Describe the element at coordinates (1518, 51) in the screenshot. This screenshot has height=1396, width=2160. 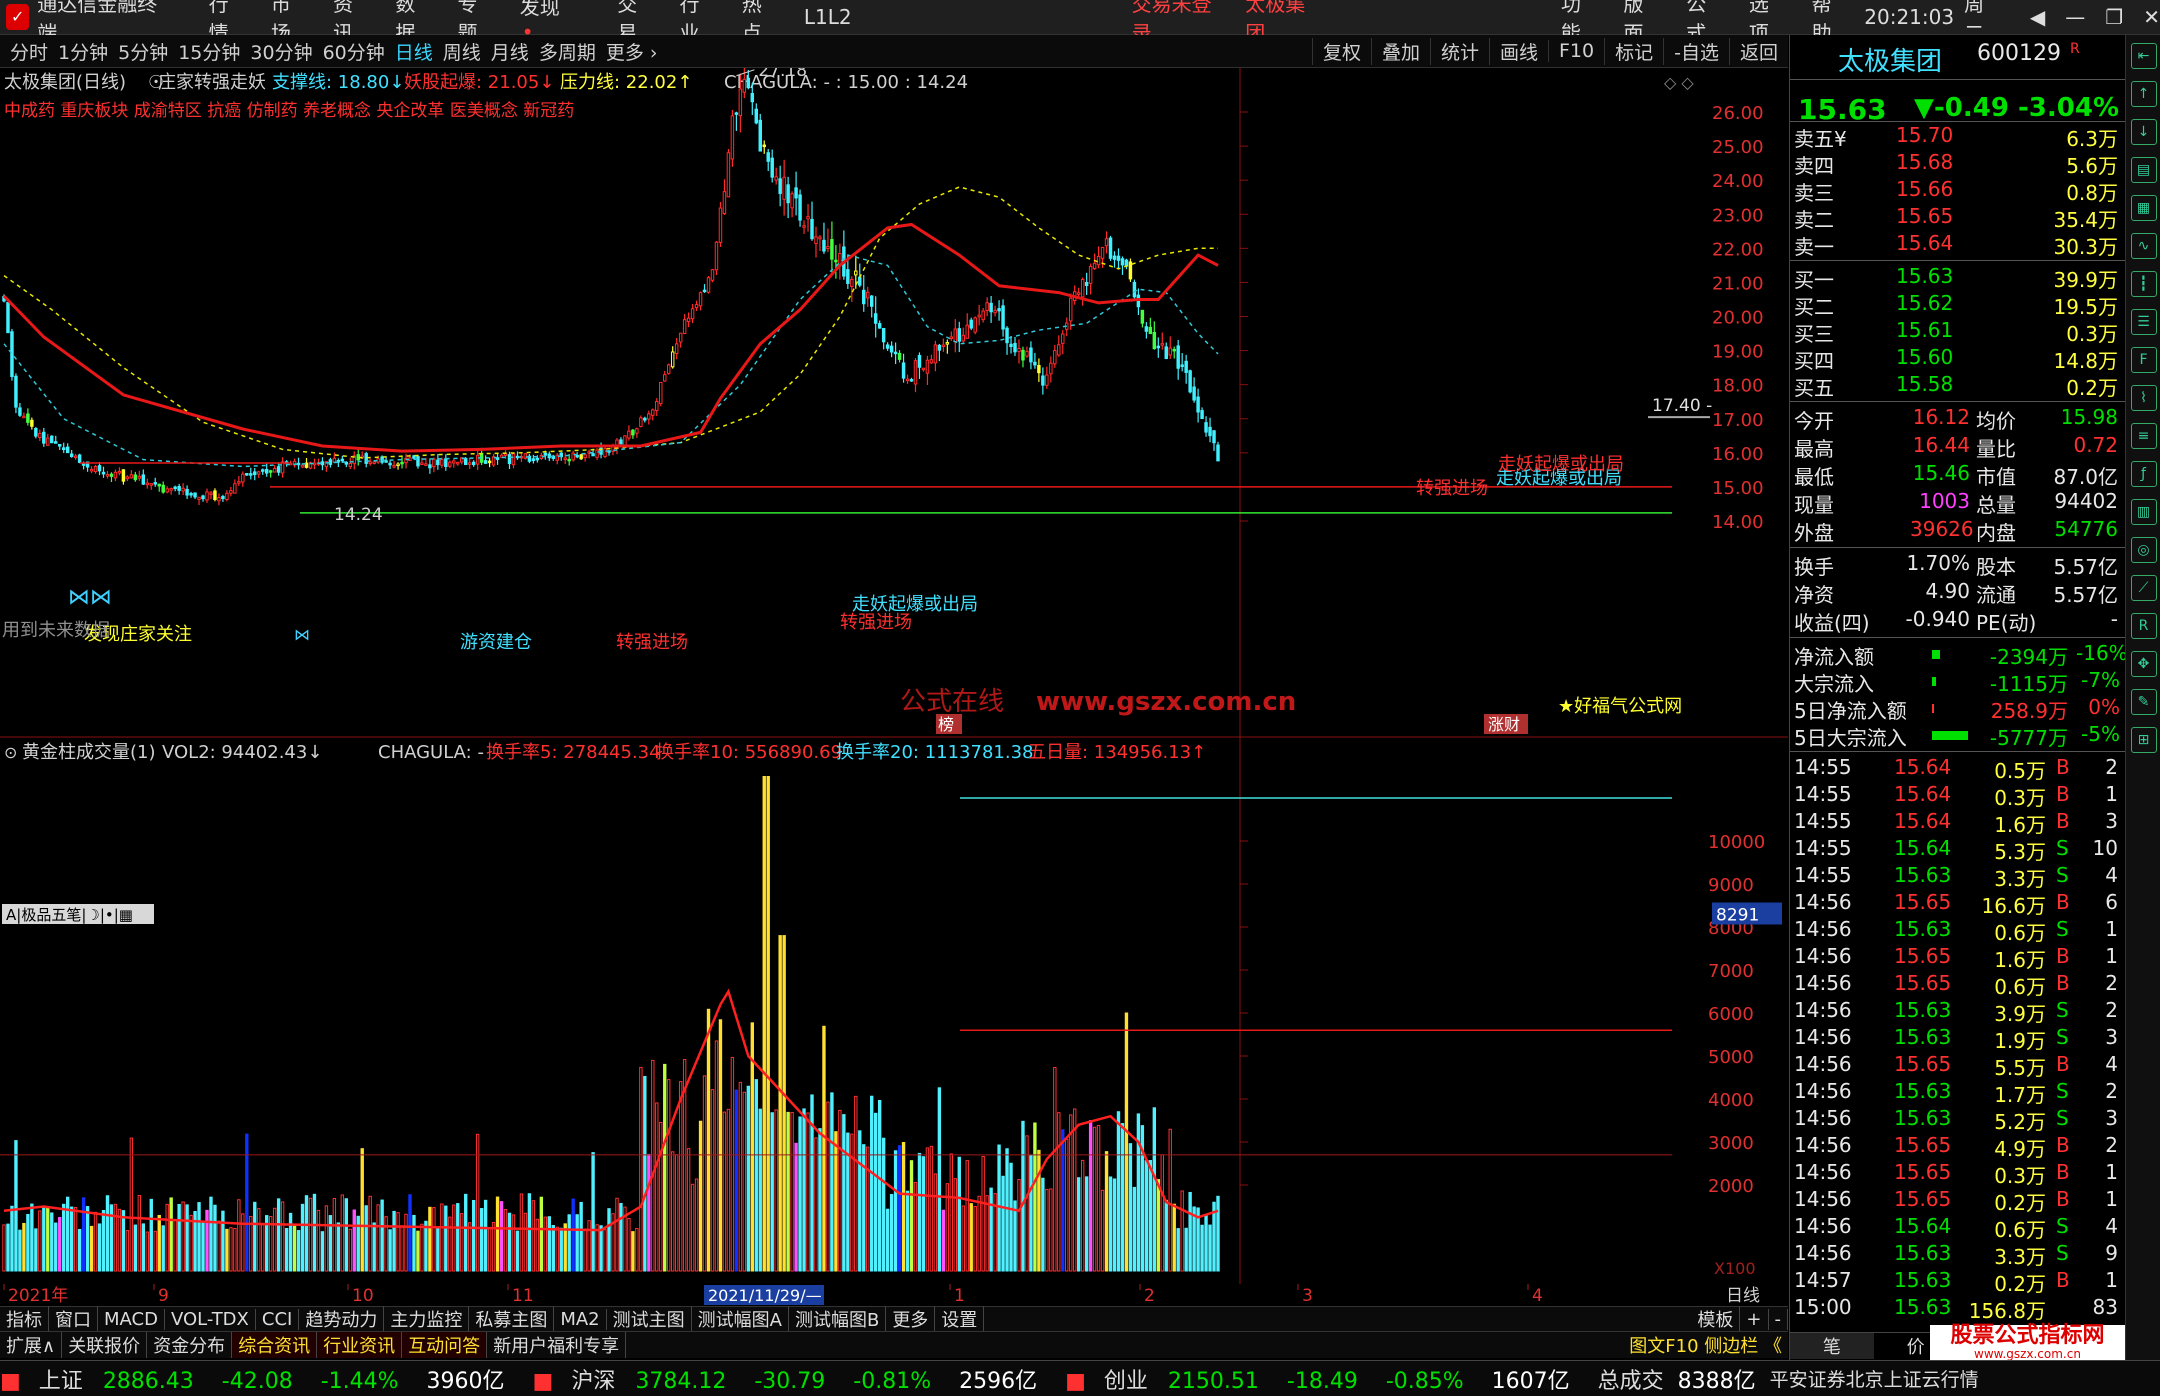
I see `chart-action-button: 画线` at that location.